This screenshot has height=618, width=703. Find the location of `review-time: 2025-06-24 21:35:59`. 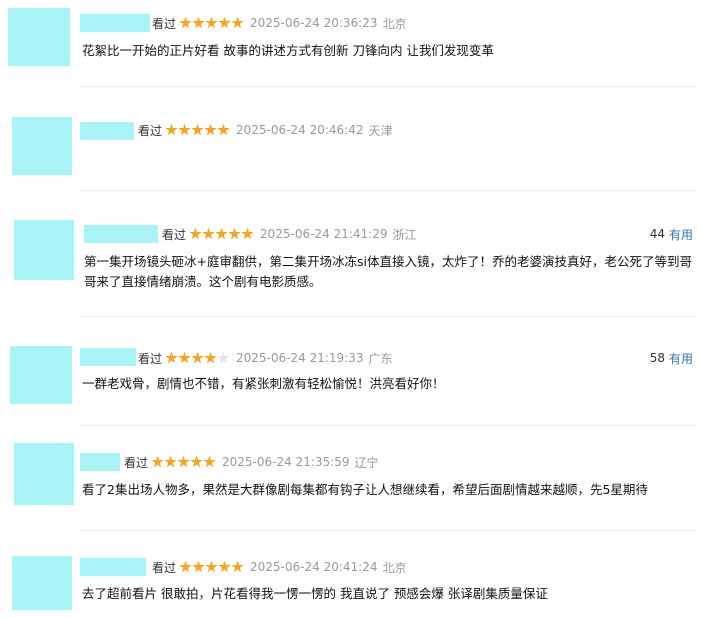

review-time: 2025-06-24 21:35:59 is located at coordinates (286, 462).